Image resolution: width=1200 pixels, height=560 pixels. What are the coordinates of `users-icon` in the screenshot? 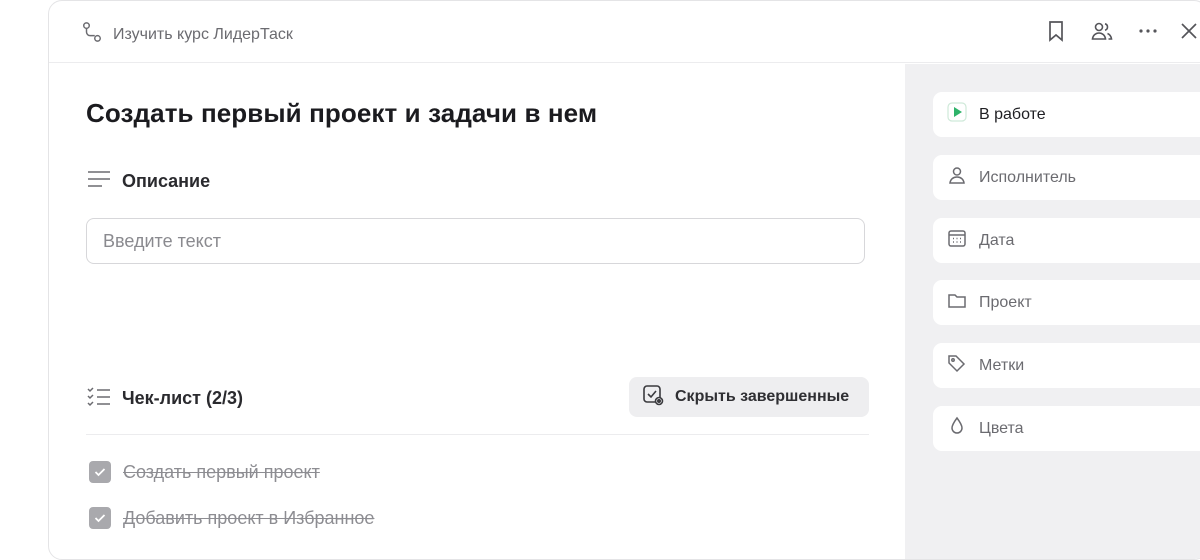 It's located at (1102, 33).